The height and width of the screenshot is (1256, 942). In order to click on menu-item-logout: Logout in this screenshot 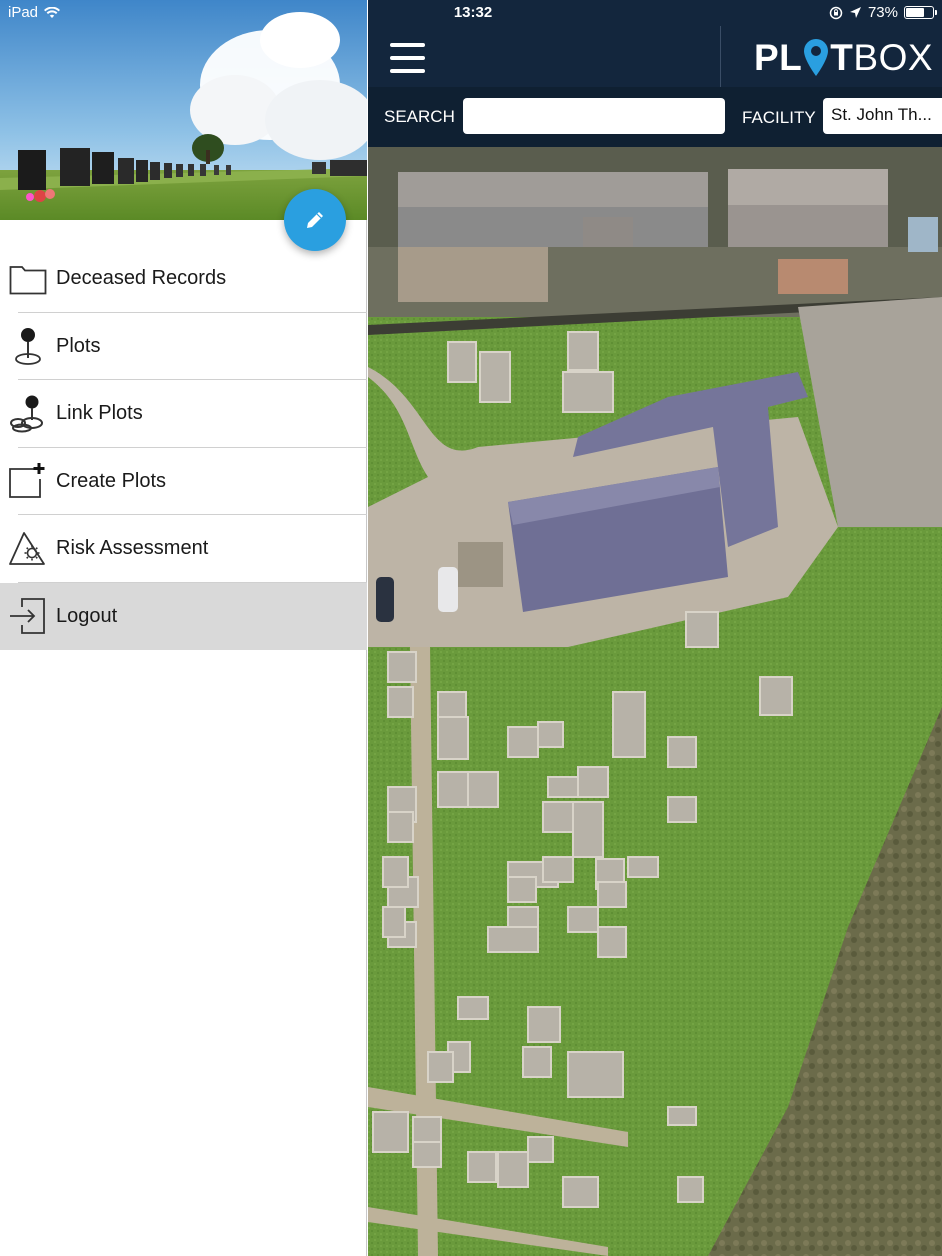, I will do `click(183, 616)`.